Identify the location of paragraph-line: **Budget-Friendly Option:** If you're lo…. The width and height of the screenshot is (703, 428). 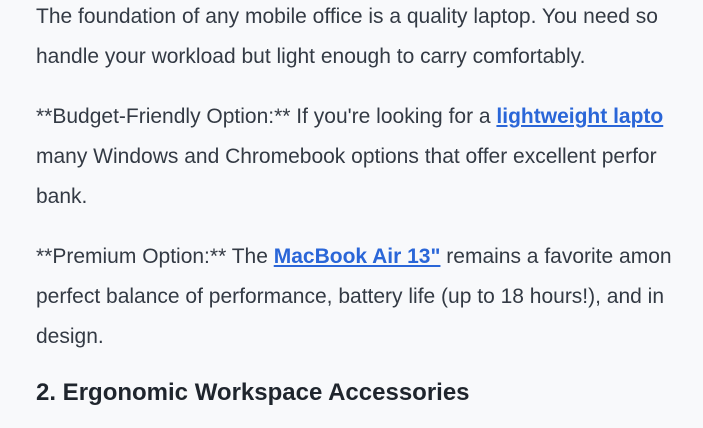
(369, 117).